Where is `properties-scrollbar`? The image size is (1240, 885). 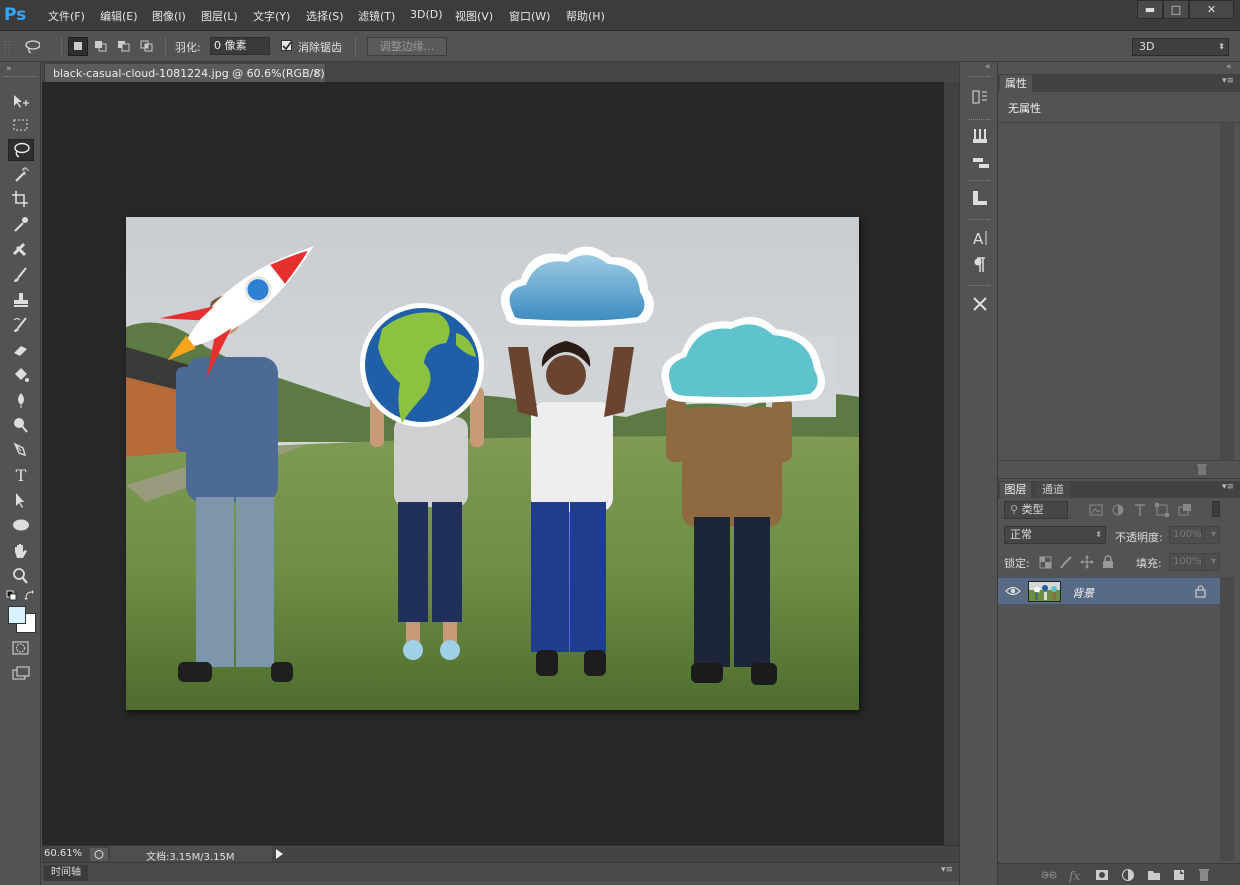 properties-scrollbar is located at coordinates (1227, 291).